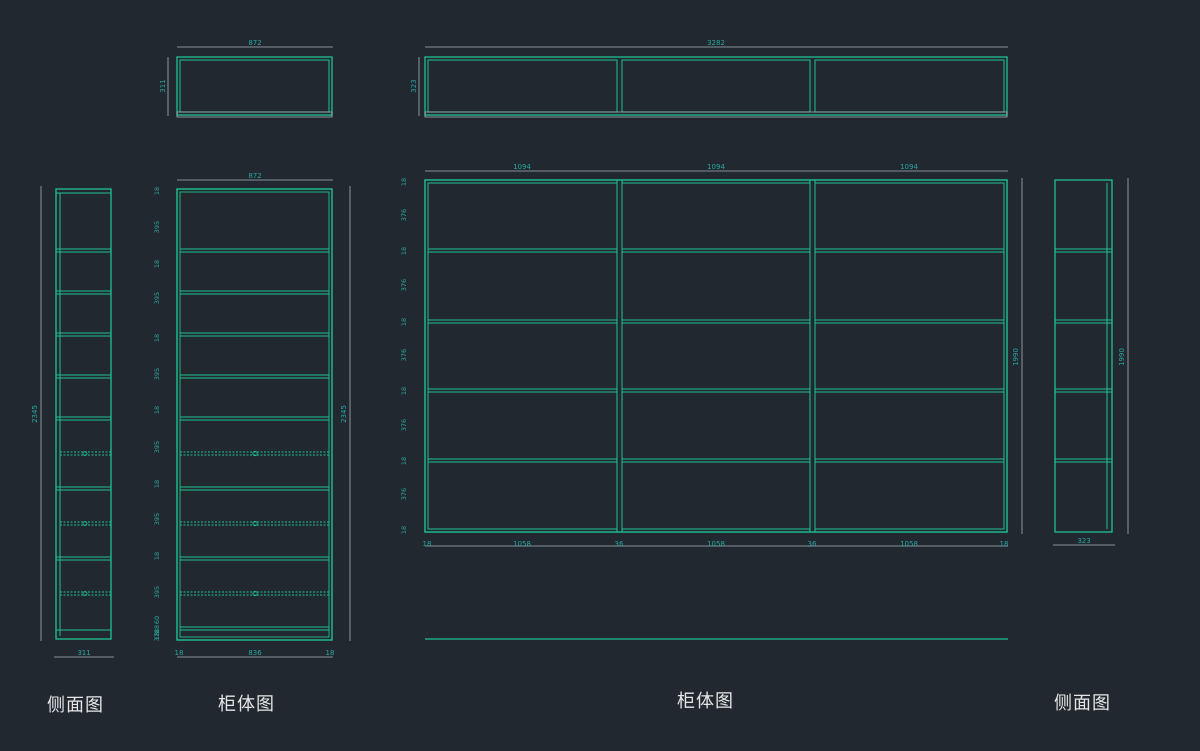 This screenshot has width=1200, height=751. I want to click on caption-right-side: 侧面图, so click(1082, 703).